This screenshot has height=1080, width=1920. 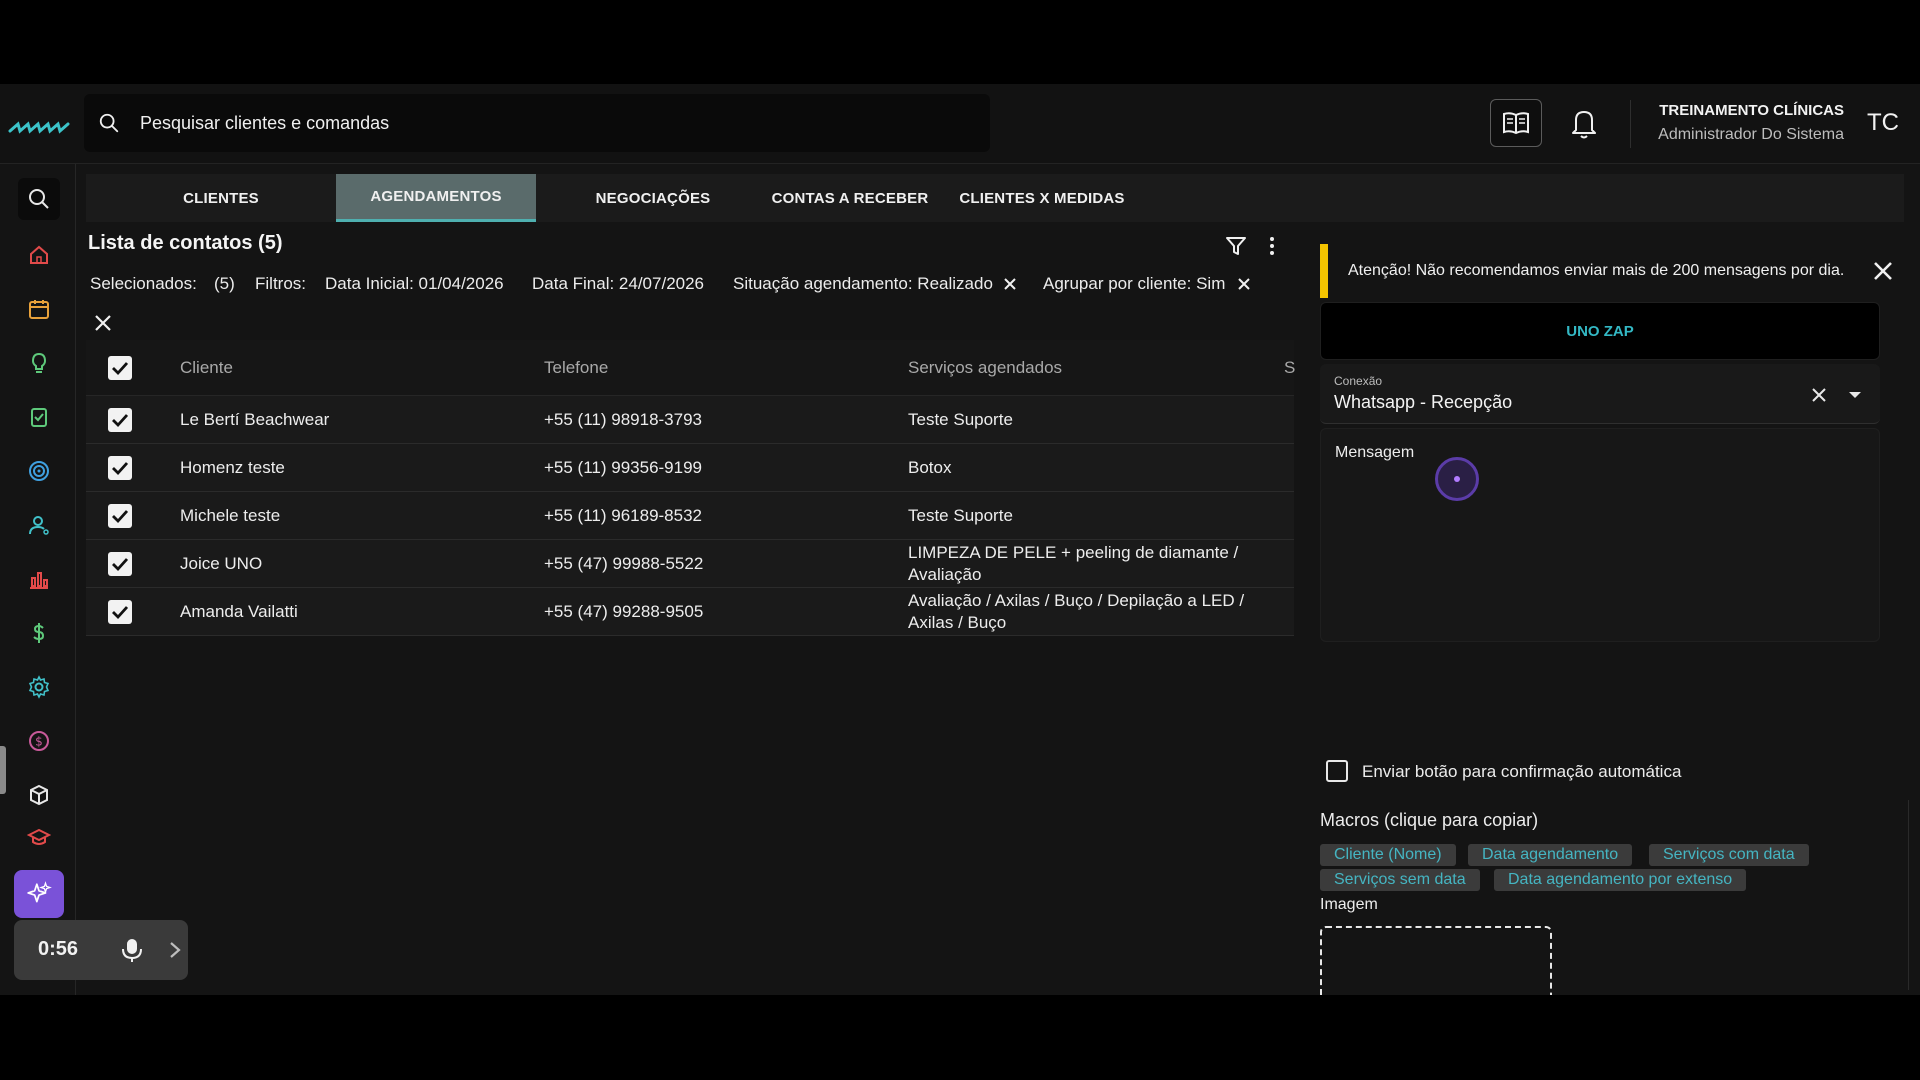 What do you see at coordinates (1236, 246) in the screenshot?
I see `filter-icon` at bounding box center [1236, 246].